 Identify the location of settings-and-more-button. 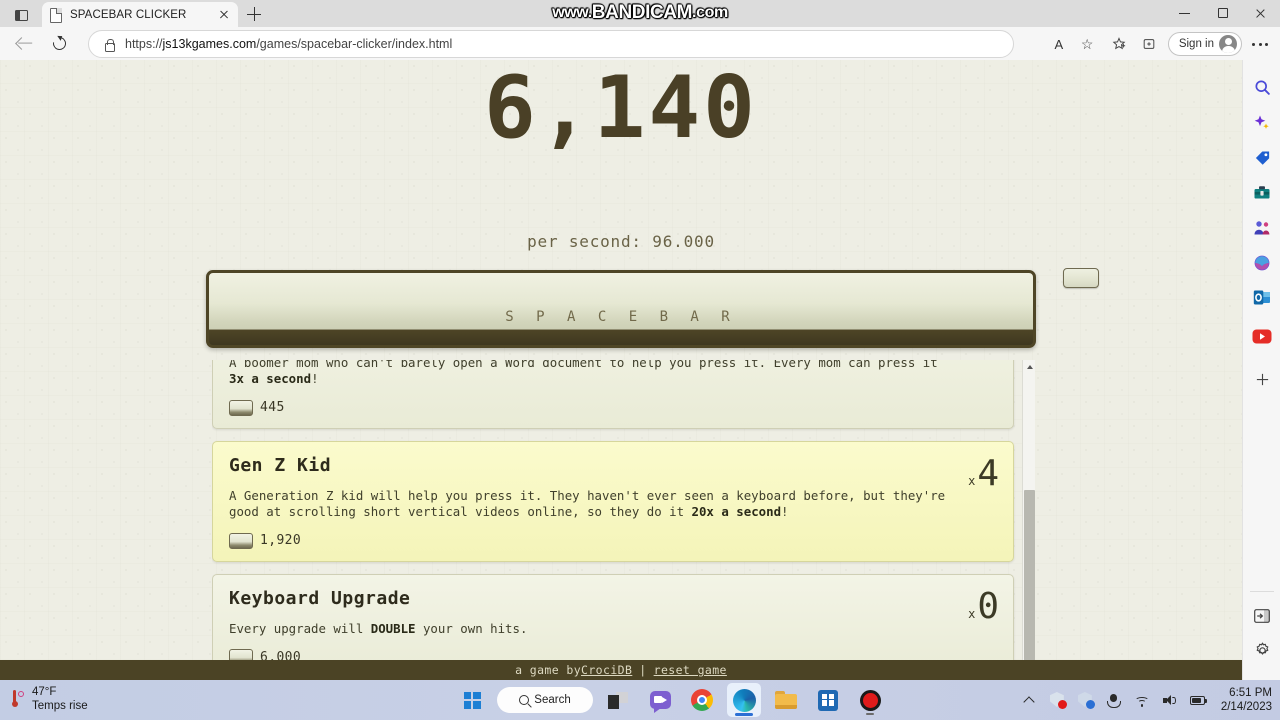
(1260, 44).